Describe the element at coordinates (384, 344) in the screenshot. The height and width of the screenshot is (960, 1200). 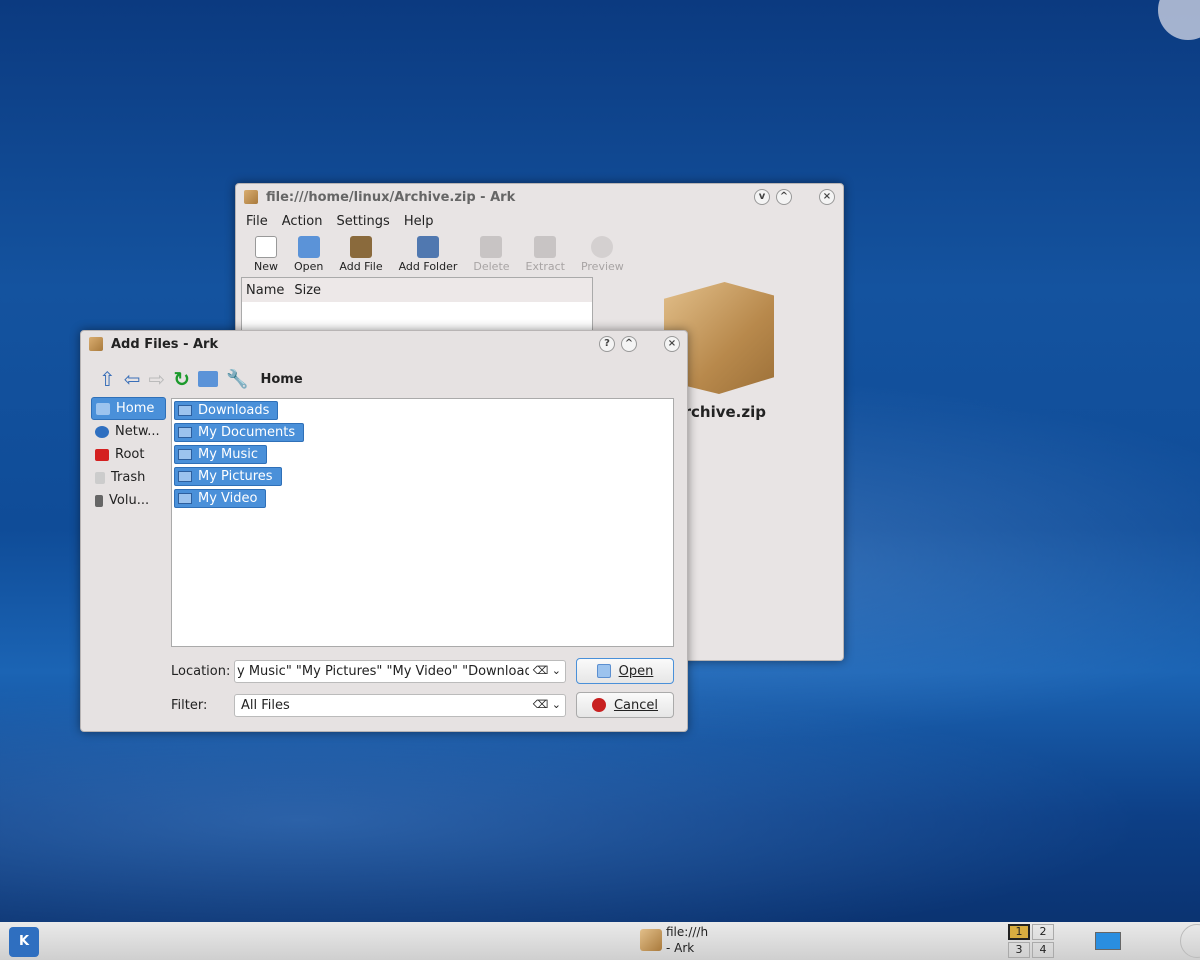
I see `dialog-titlebar: Add Files - Ark` at that location.